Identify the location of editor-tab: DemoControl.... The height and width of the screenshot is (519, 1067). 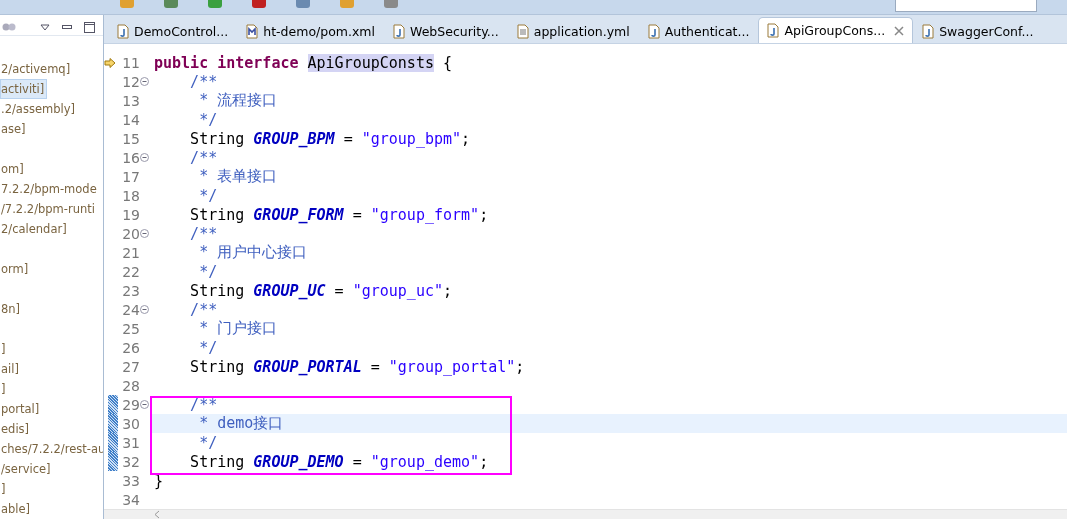
(173, 31).